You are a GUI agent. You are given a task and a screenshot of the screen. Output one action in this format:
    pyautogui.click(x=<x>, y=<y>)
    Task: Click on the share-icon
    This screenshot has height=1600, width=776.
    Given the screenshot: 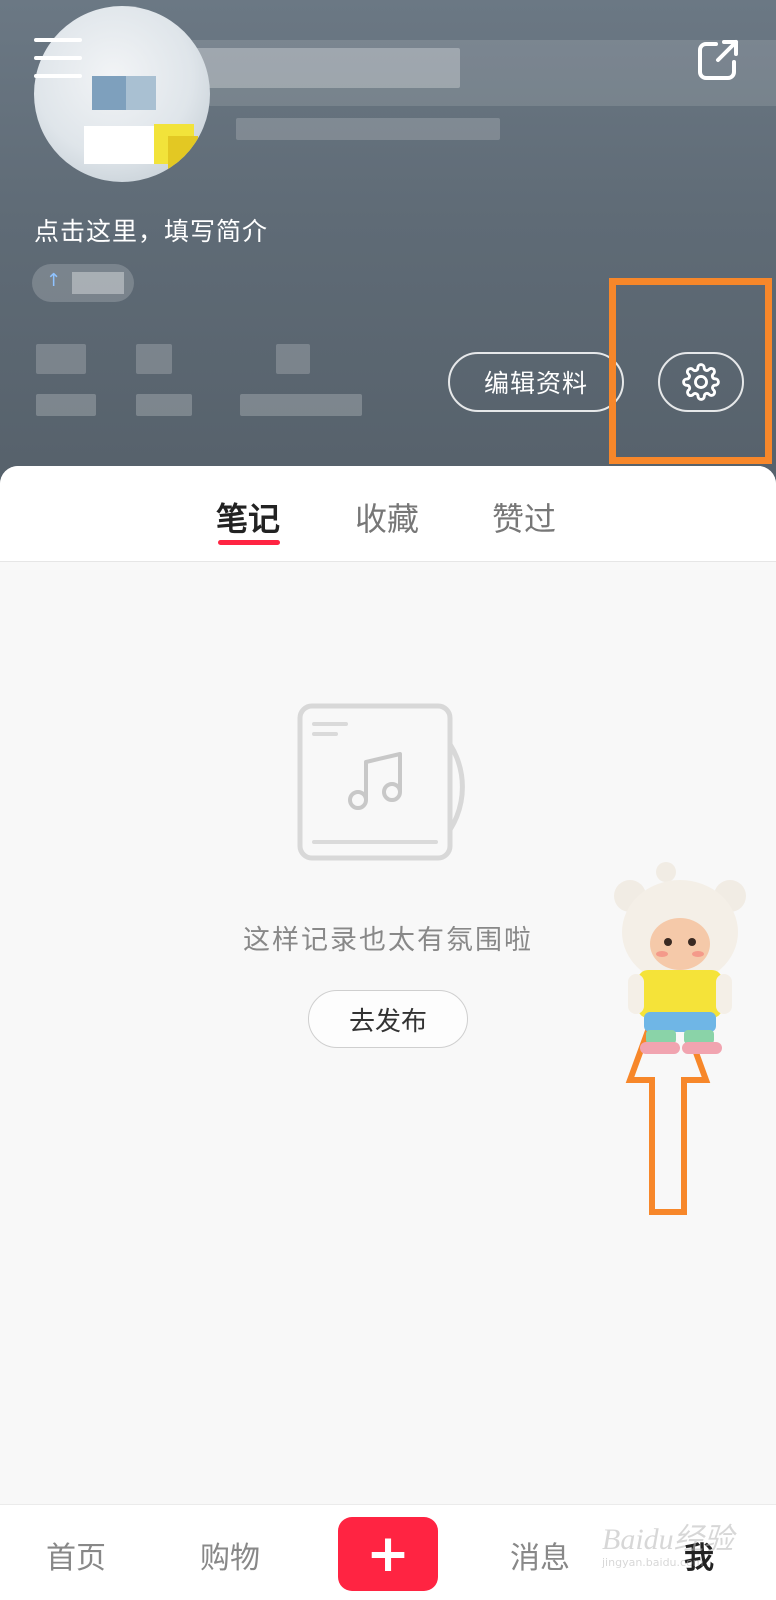 What is the action you would take?
    pyautogui.click(x=718, y=60)
    